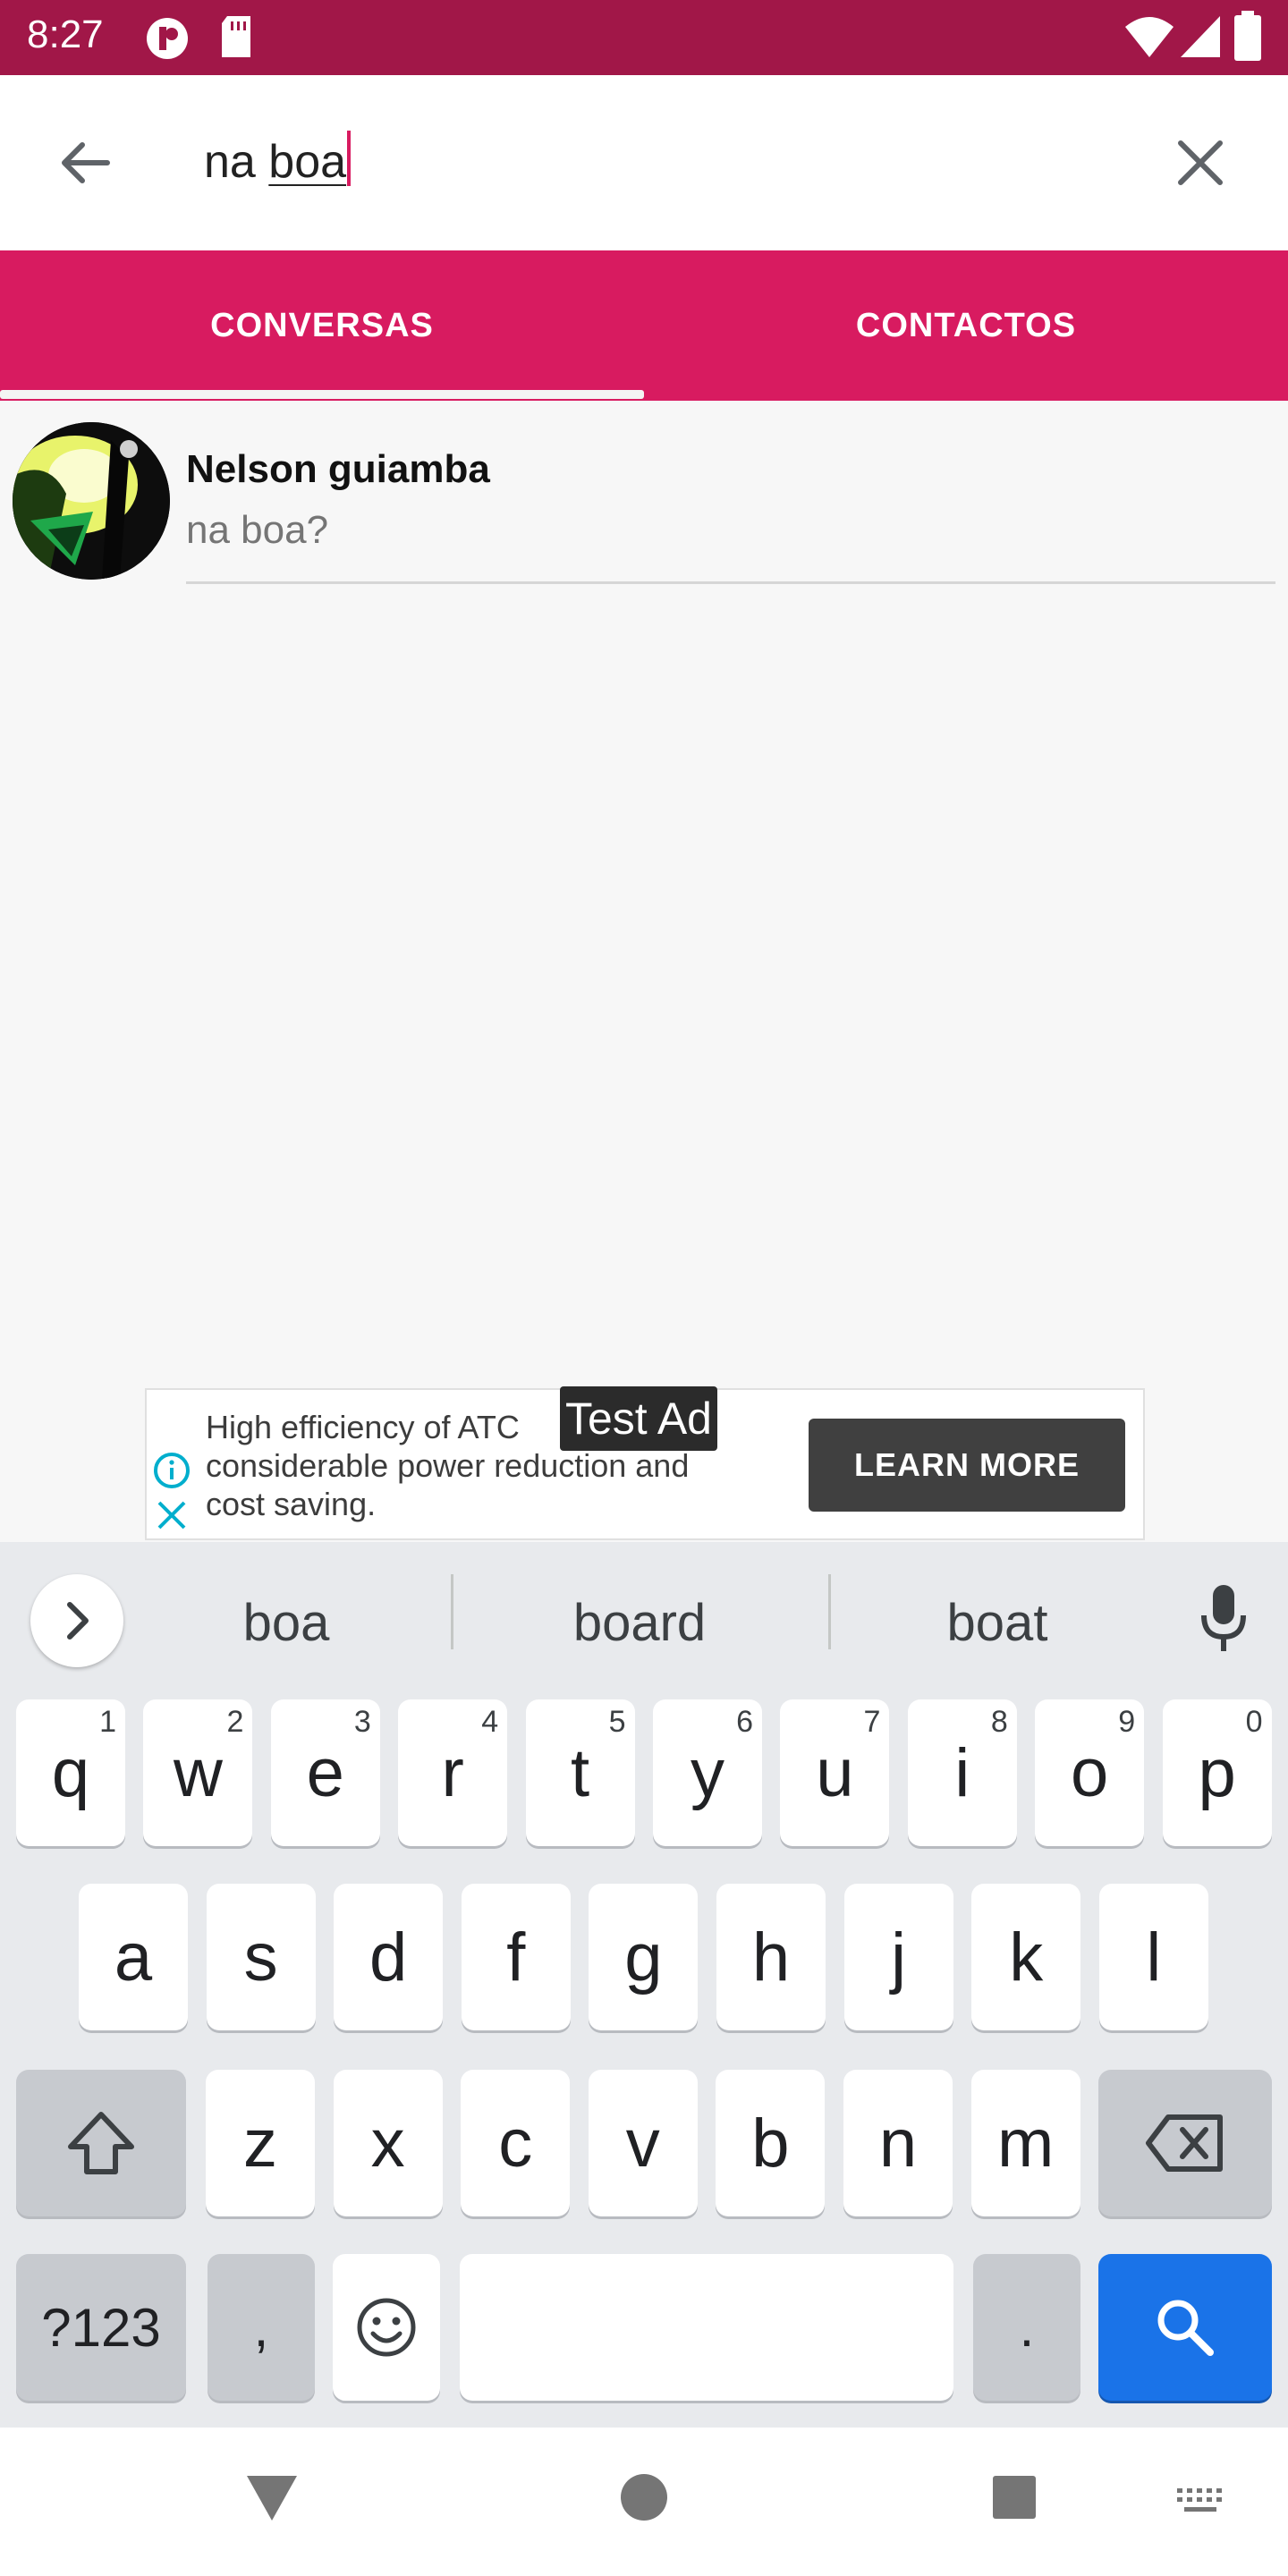 This screenshot has width=1288, height=2576. I want to click on tab-bar: CONVERSAS CONTACTOS, so click(644, 325).